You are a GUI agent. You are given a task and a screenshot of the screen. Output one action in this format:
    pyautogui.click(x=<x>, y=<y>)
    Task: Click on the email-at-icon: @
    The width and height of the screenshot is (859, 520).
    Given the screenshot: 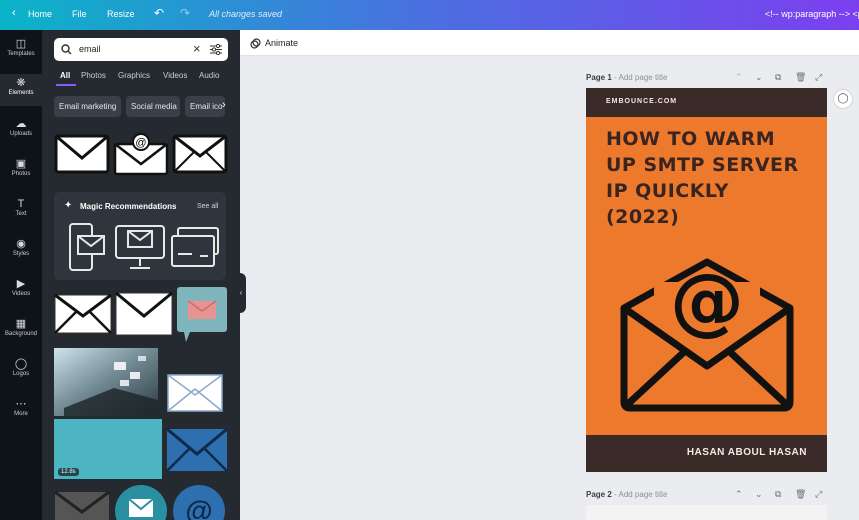 What is the action you would take?
    pyautogui.click(x=707, y=333)
    